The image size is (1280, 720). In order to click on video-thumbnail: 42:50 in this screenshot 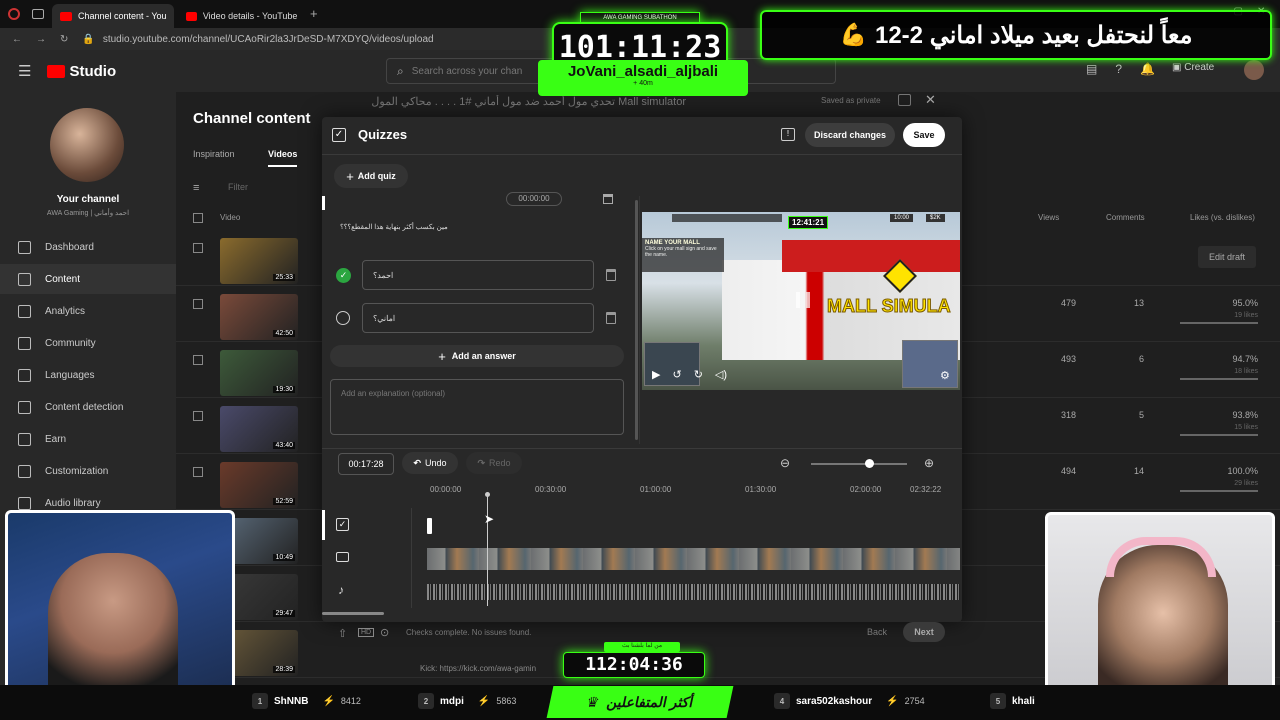, I will do `click(259, 317)`.